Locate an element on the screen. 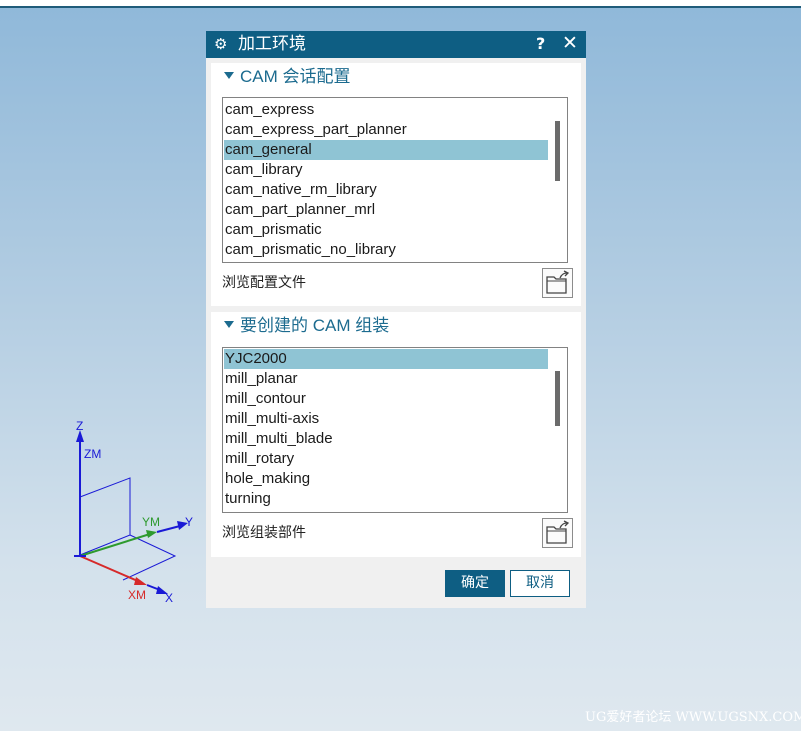  help-button: ? is located at coordinates (540, 44).